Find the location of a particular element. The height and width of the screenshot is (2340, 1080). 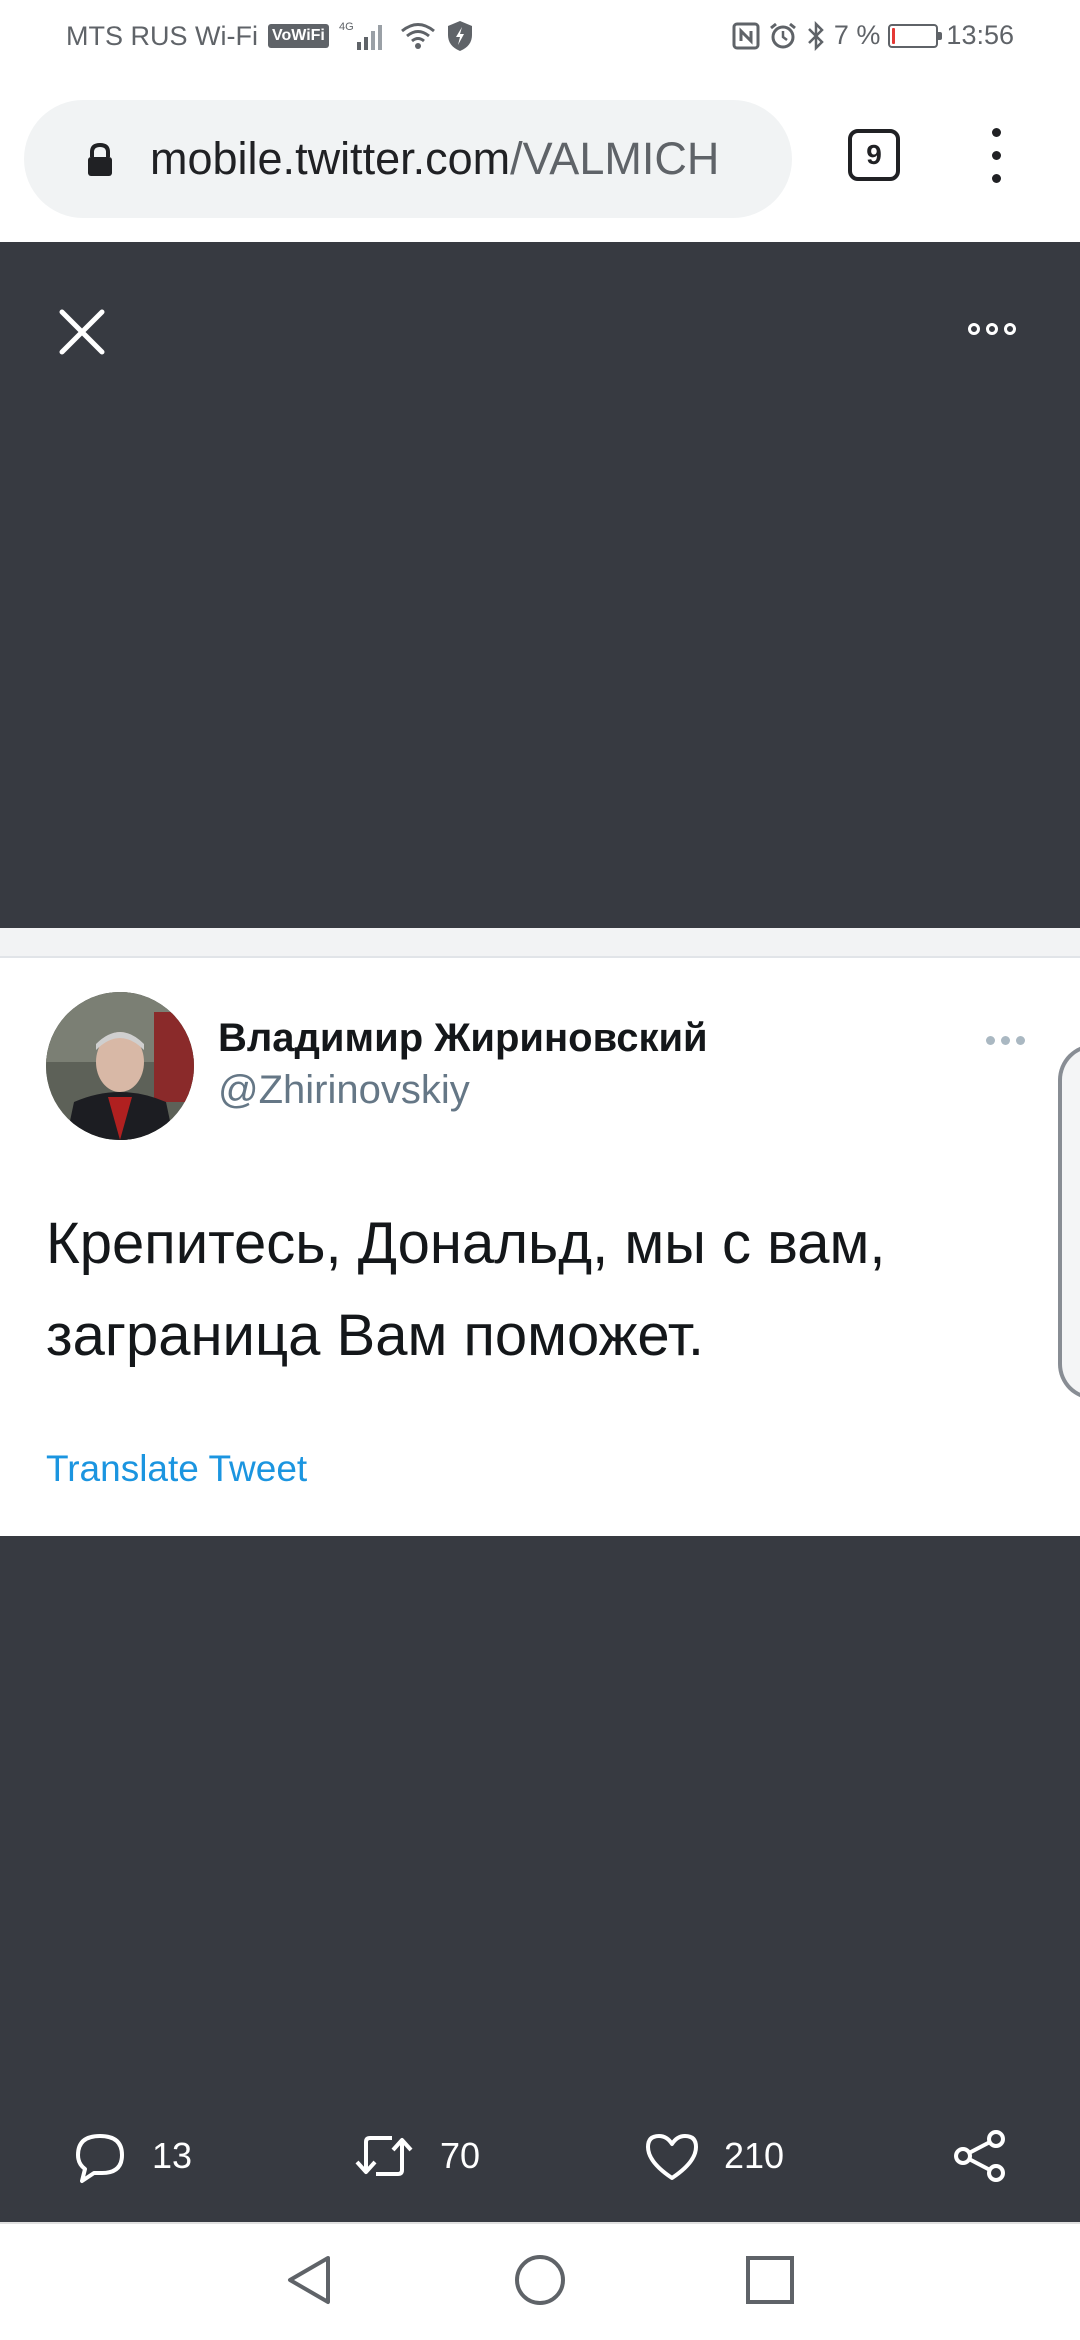

alarm-icon is located at coordinates (783, 36).